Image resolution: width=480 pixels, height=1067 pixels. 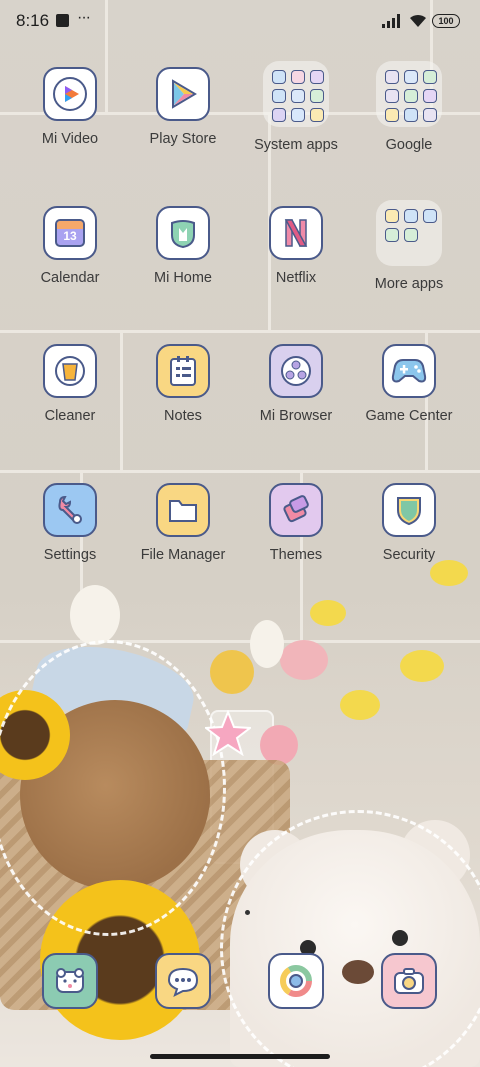 I want to click on status-bar: 8:16 ··· 100, so click(x=240, y=22).